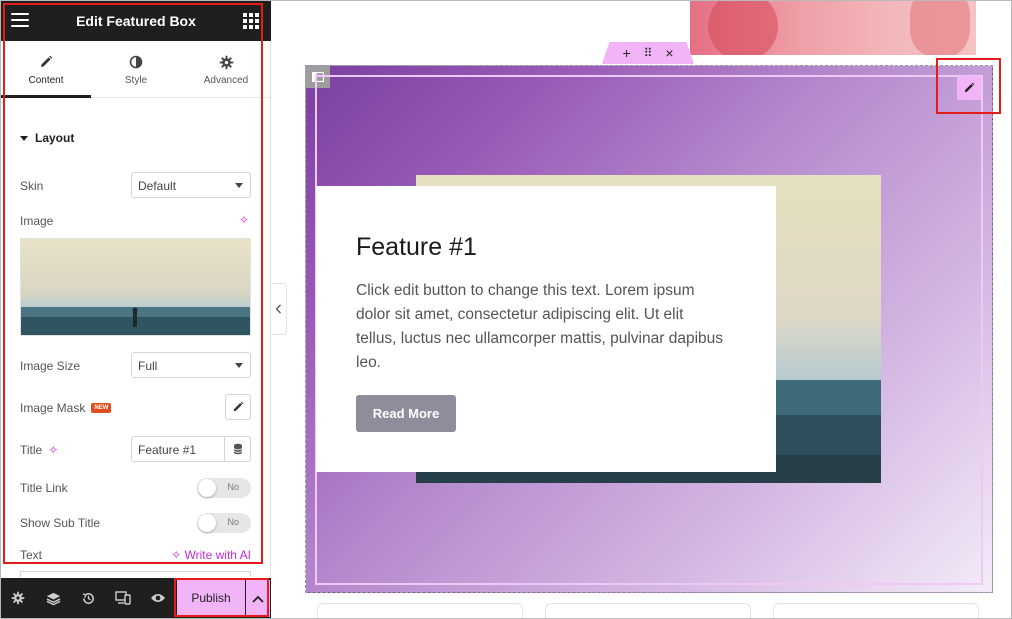 Image resolution: width=1012 pixels, height=619 pixels. I want to click on panel-title: Edit Featured Box, so click(136, 21).